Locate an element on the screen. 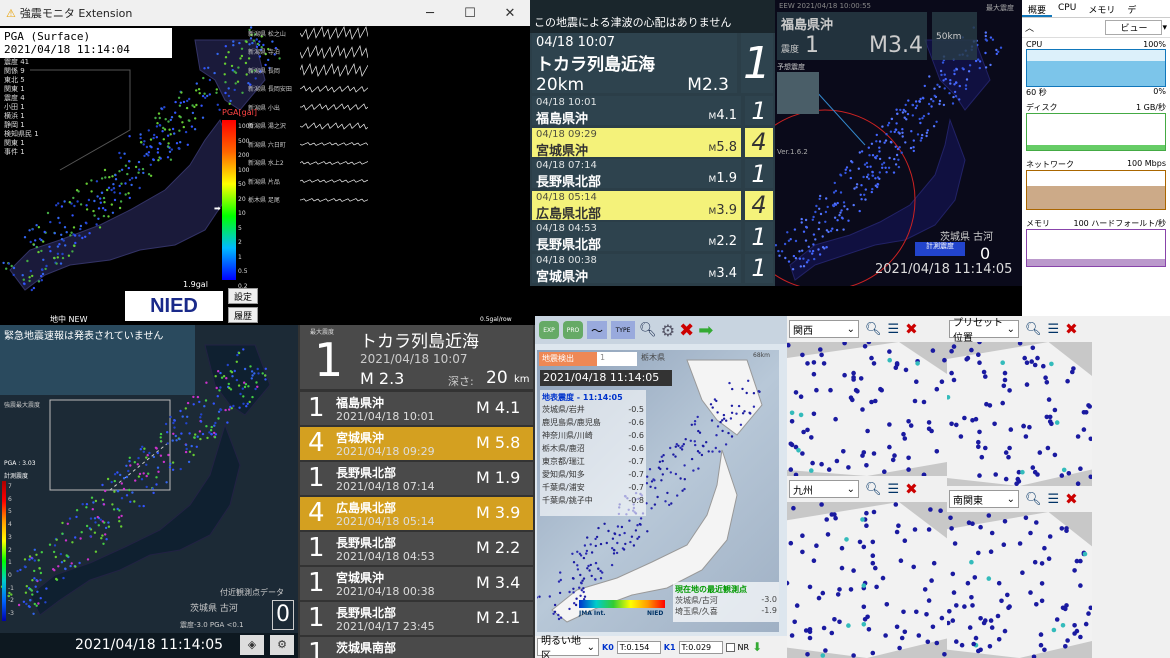  quake-row: 04/18 10:01 福島県沖 M4.1 1 is located at coordinates (652, 111).